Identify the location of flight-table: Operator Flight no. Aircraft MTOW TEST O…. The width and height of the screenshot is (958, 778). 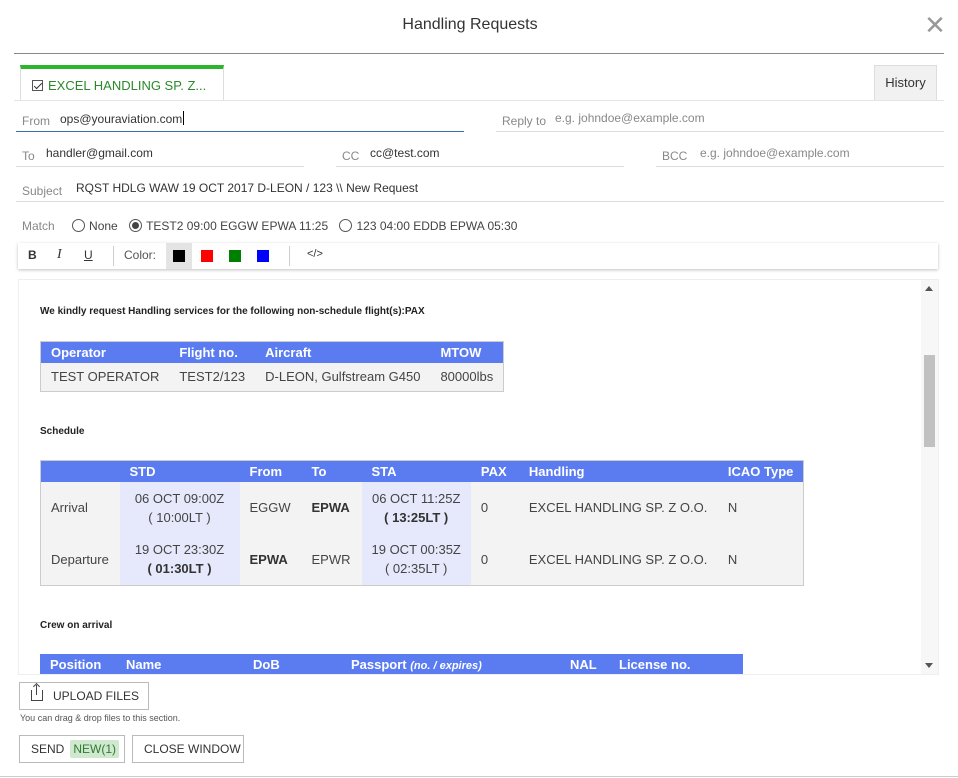
(272, 366).